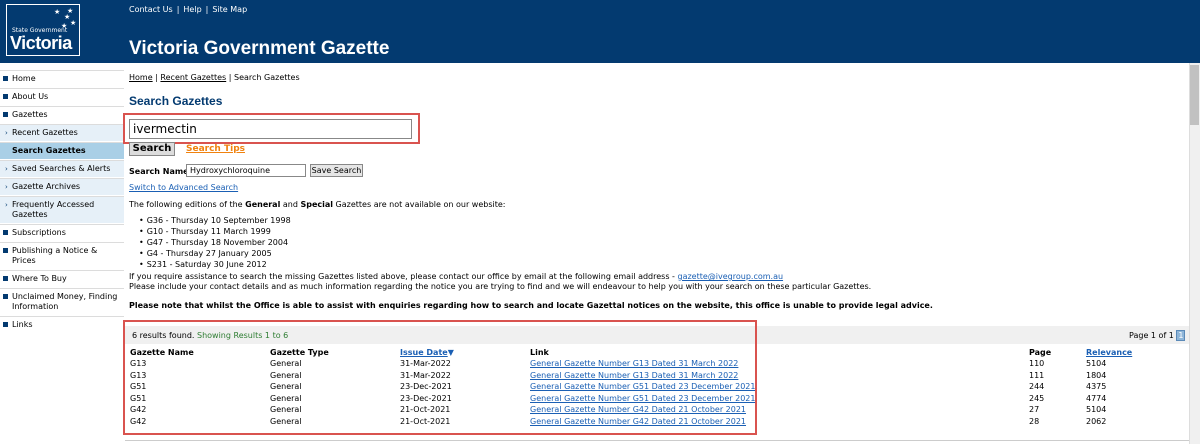  I want to click on sidebar-item-search-gazettes: Search Gazettes, so click(62, 151).